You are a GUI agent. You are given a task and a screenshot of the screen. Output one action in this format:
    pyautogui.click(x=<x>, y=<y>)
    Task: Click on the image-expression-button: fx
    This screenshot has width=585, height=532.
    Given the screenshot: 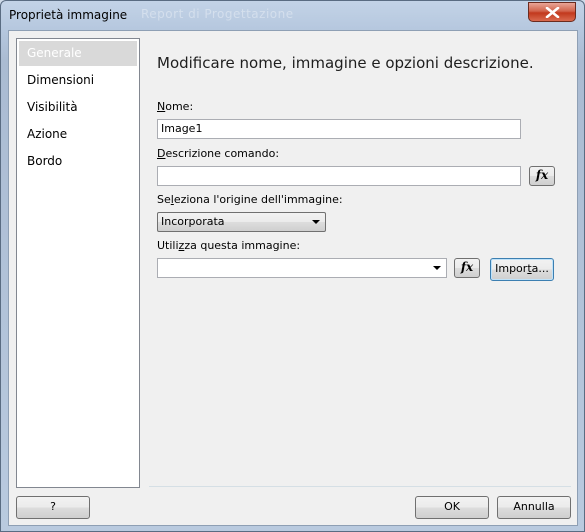 What is the action you would take?
    pyautogui.click(x=467, y=268)
    